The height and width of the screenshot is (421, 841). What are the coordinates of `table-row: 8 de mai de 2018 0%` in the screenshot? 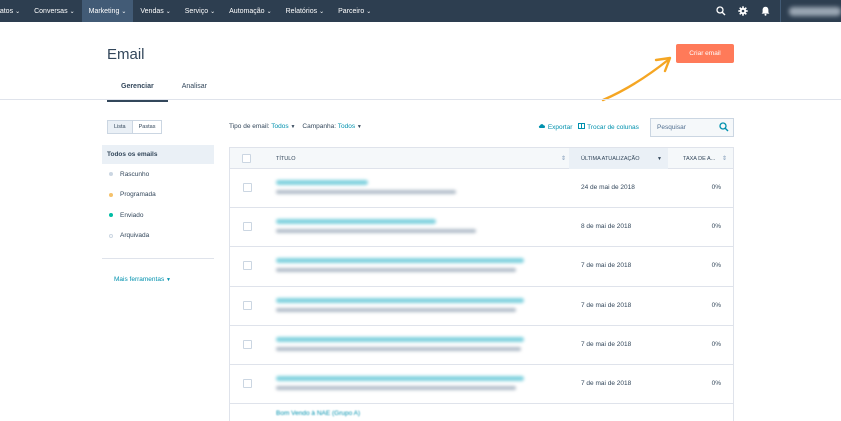 It's located at (481, 228).